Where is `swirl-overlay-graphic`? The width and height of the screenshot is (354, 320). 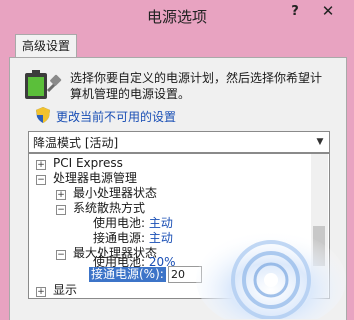
swirl-overlay-graphic is located at coordinates (271, 274).